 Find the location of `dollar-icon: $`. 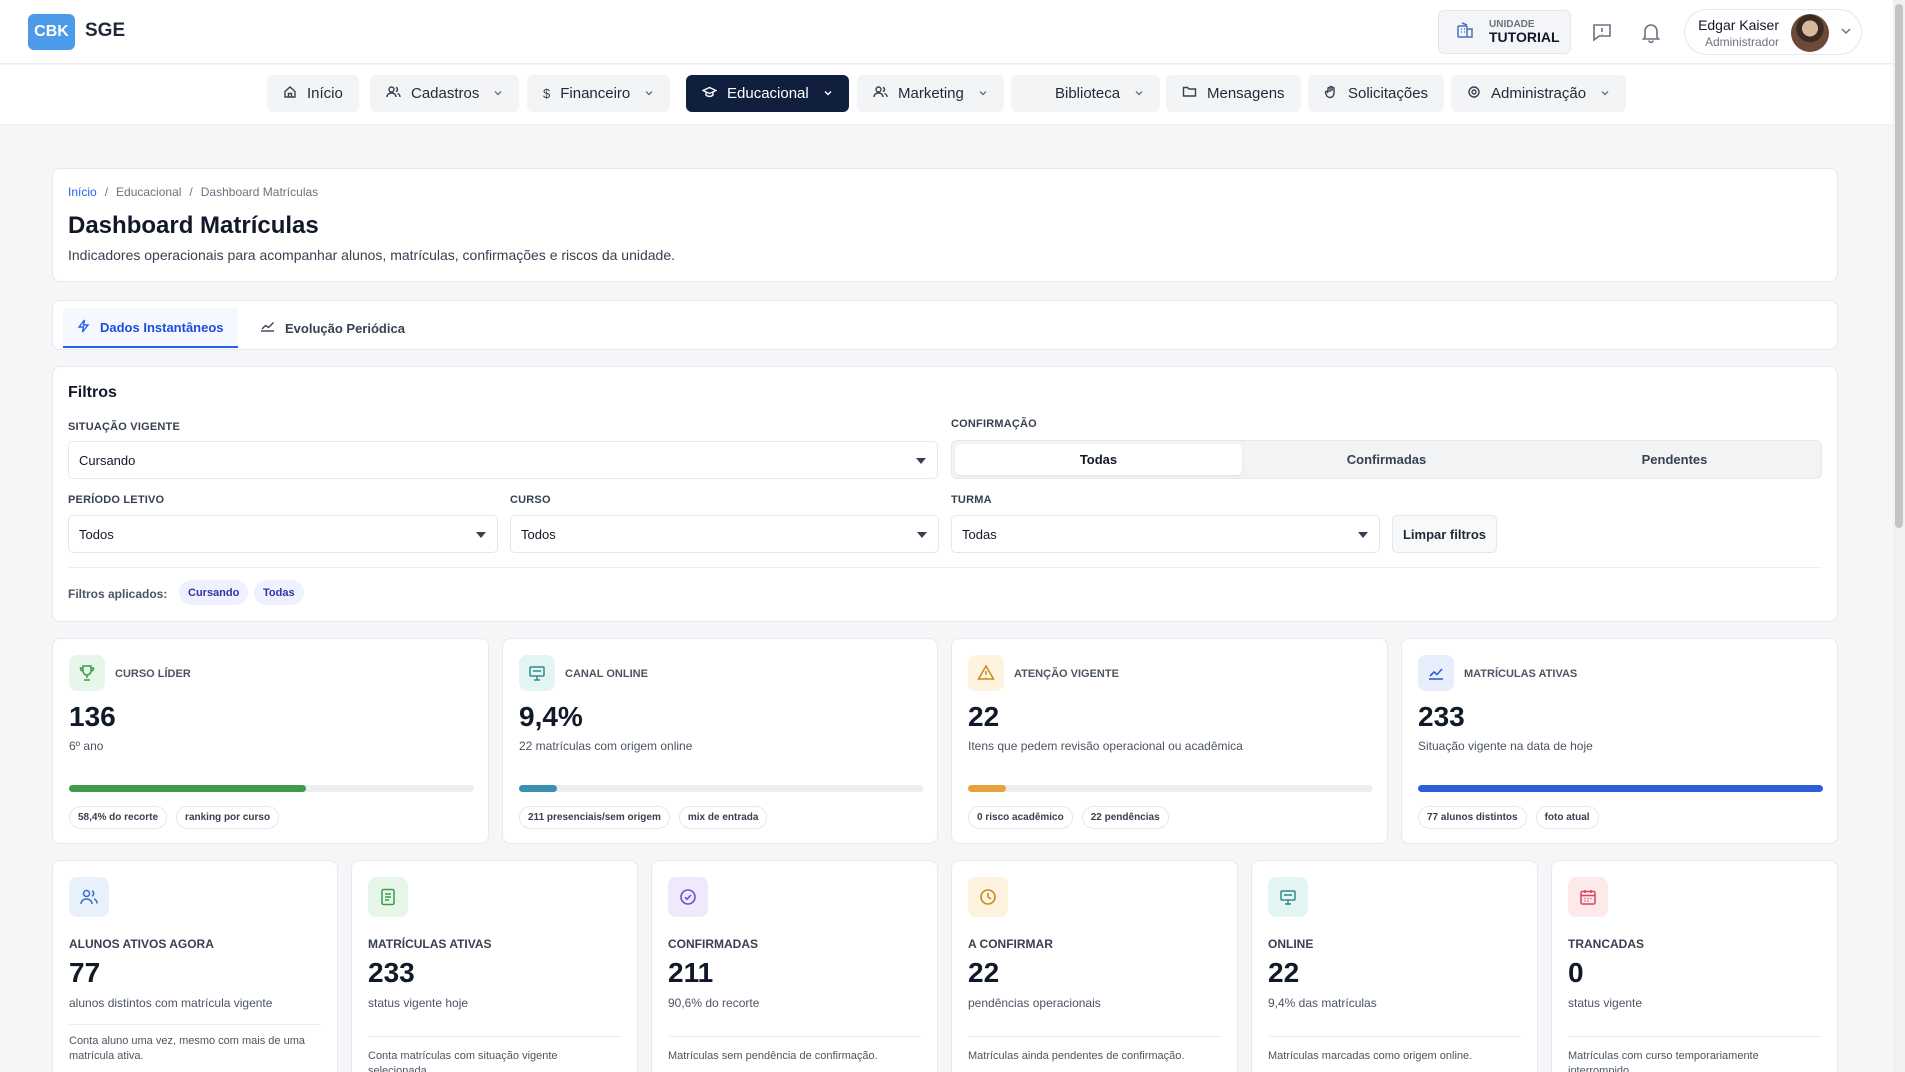

dollar-icon: $ is located at coordinates (547, 93).